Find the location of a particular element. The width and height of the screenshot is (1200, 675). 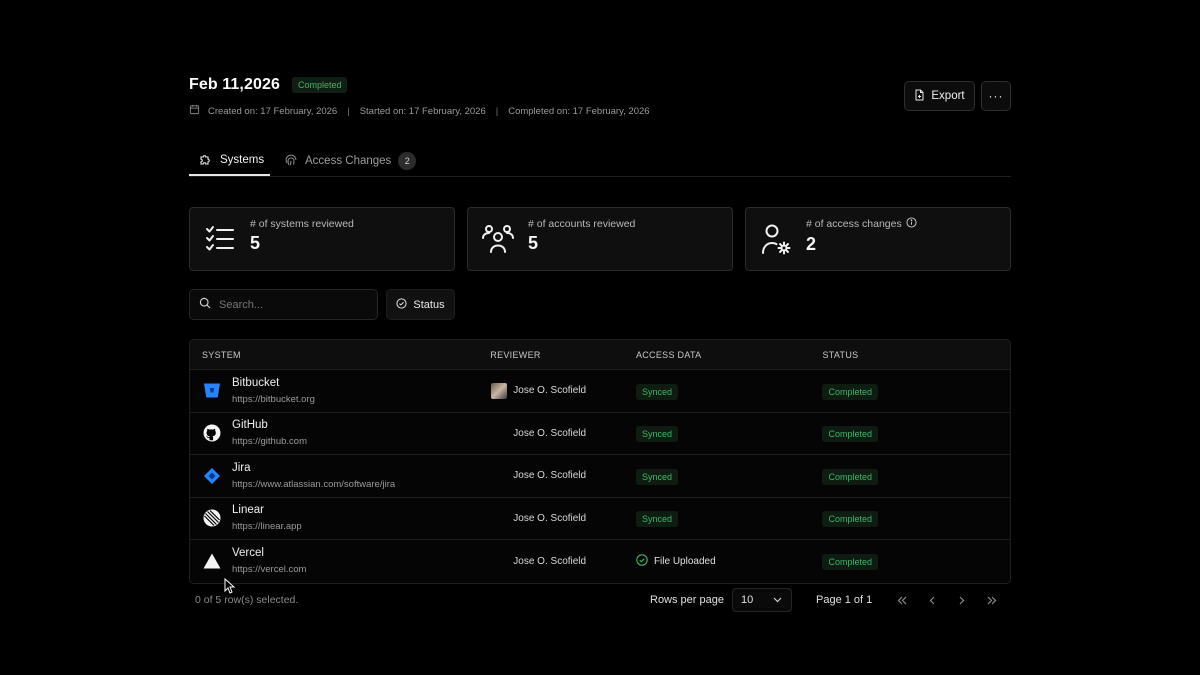

page-title: Feb 11,2026 is located at coordinates (234, 84).